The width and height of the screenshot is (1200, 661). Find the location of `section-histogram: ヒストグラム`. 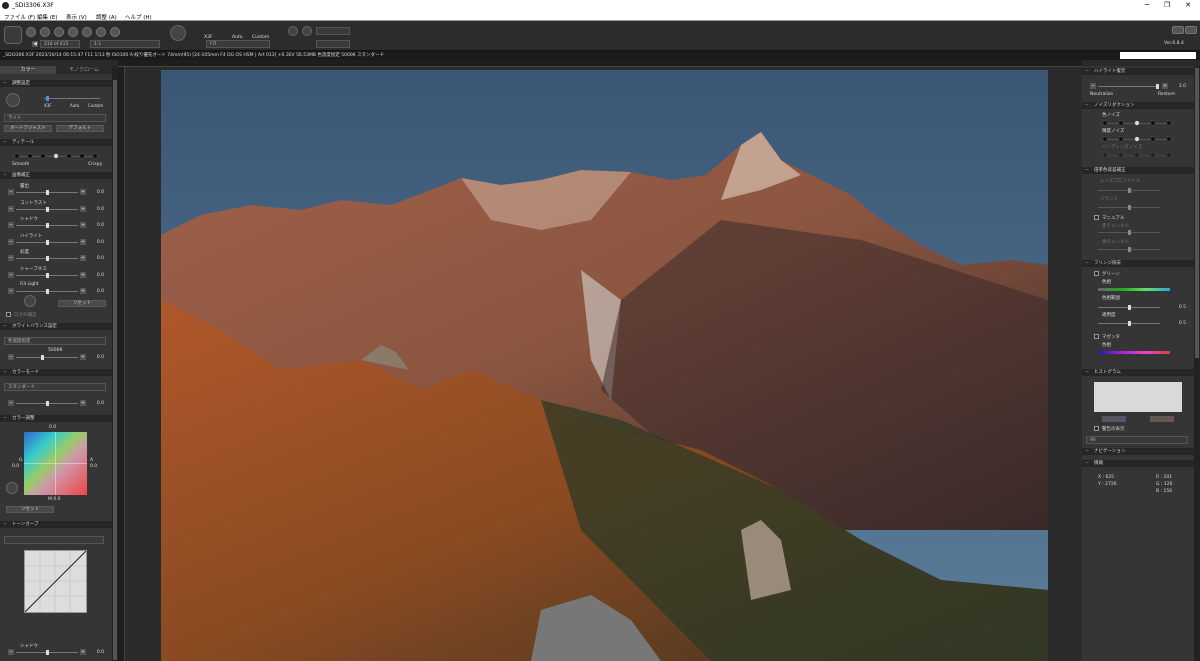

section-histogram: ヒストグラム is located at coordinates (1138, 372).